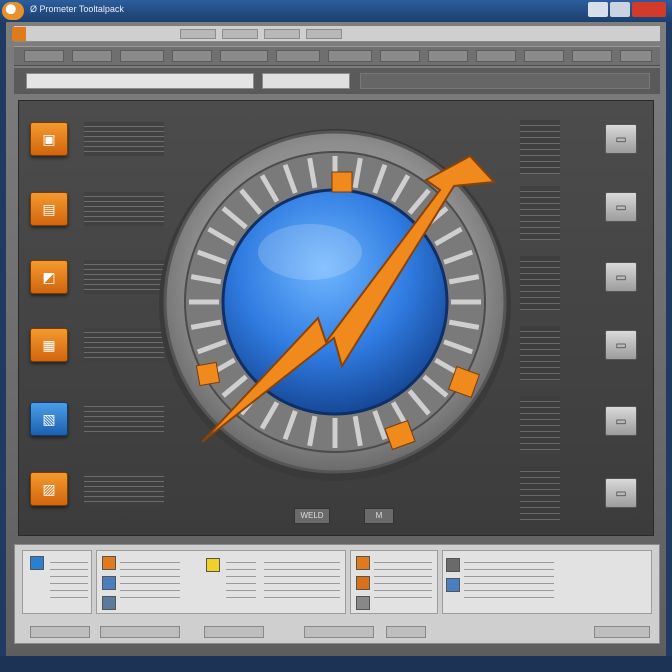 The height and width of the screenshot is (672, 672). What do you see at coordinates (505, 81) in the screenshot?
I see `address-extra-field` at bounding box center [505, 81].